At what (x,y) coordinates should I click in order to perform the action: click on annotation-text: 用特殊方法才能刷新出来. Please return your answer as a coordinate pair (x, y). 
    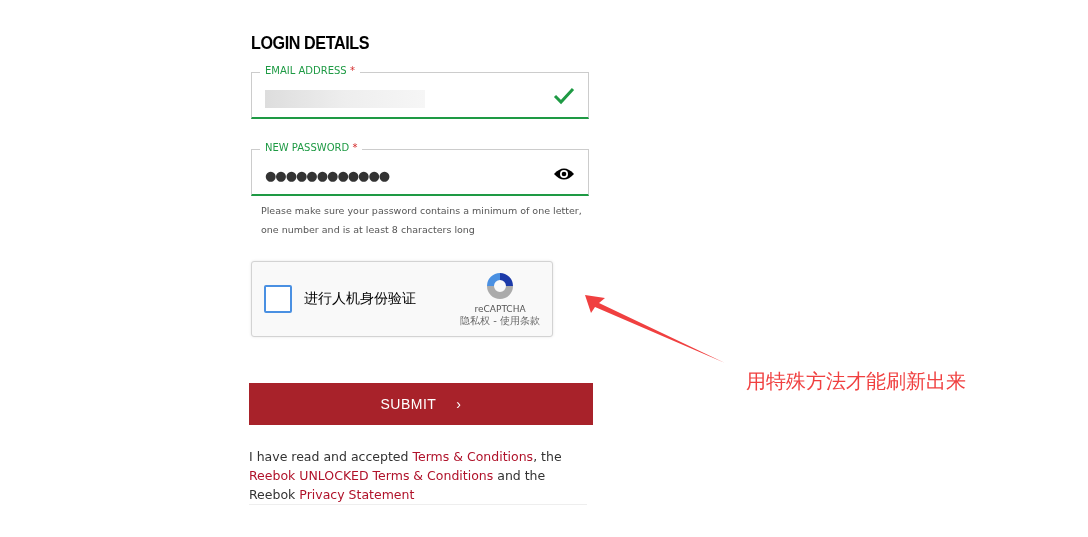
    Looking at the image, I should click on (856, 381).